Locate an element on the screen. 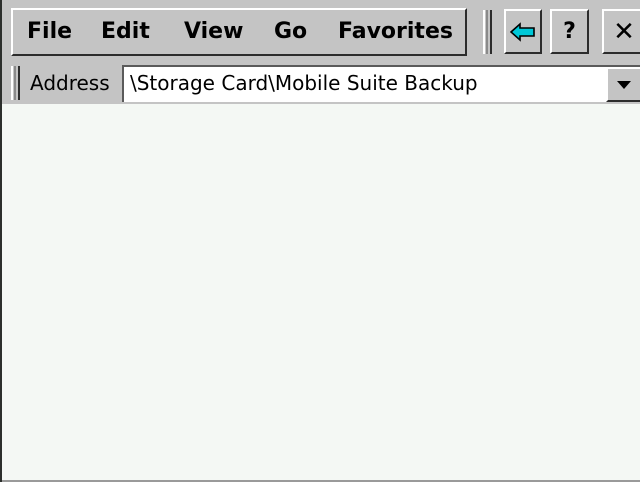  menu-bar: File Edit View Go Favorites is located at coordinates (239, 32).